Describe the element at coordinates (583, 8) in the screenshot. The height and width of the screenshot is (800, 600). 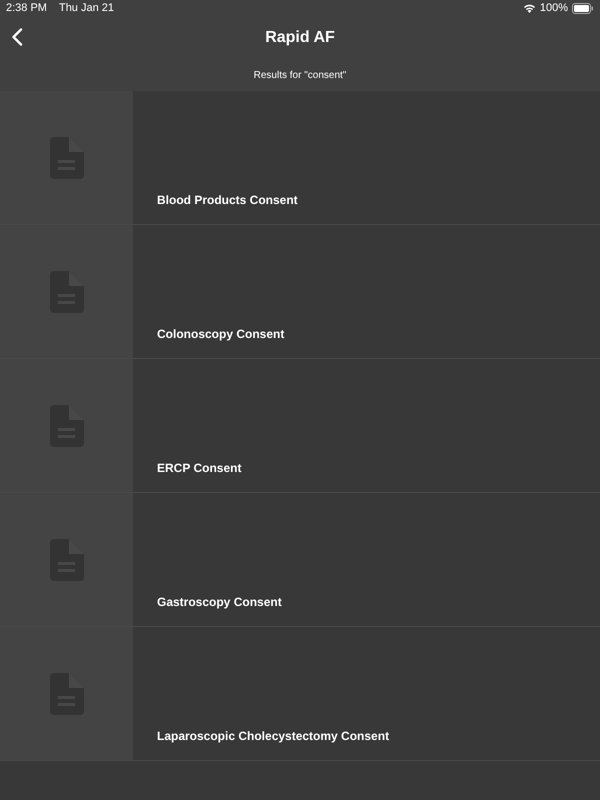
I see `battery-icon` at that location.